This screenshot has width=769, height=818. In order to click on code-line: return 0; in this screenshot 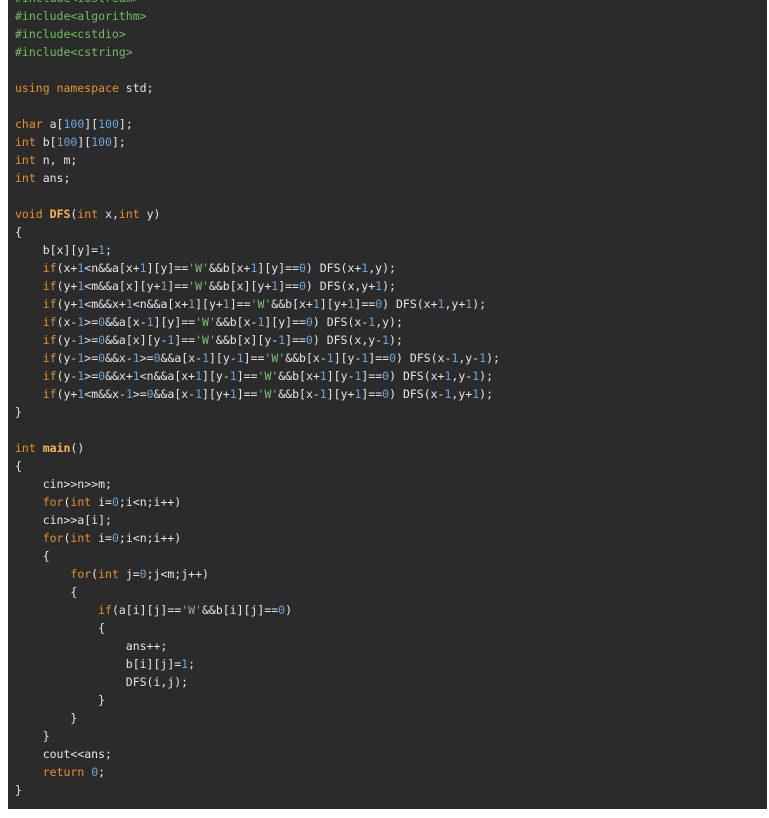, I will do `click(257, 772)`.